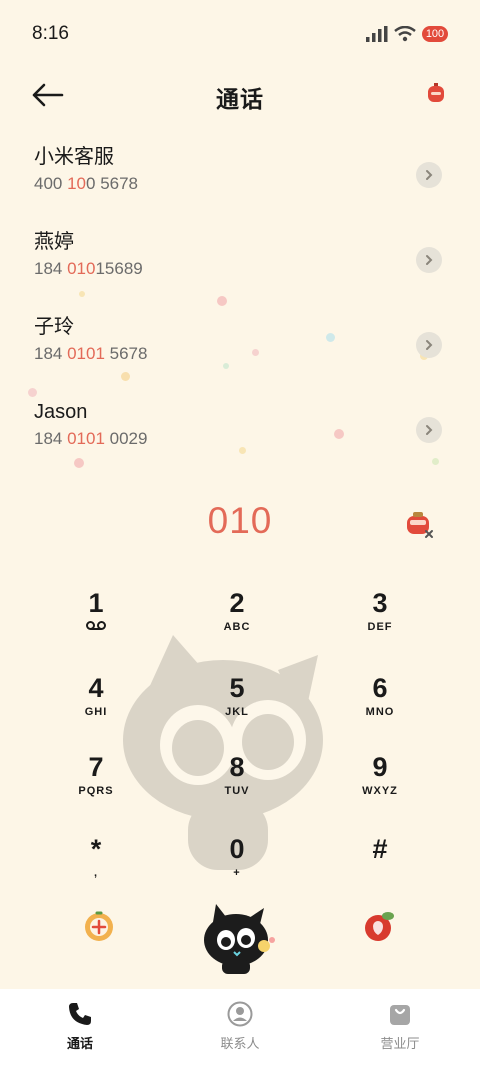 The image size is (480, 1067). What do you see at coordinates (436, 94) in the screenshot?
I see `lantern-icon` at bounding box center [436, 94].